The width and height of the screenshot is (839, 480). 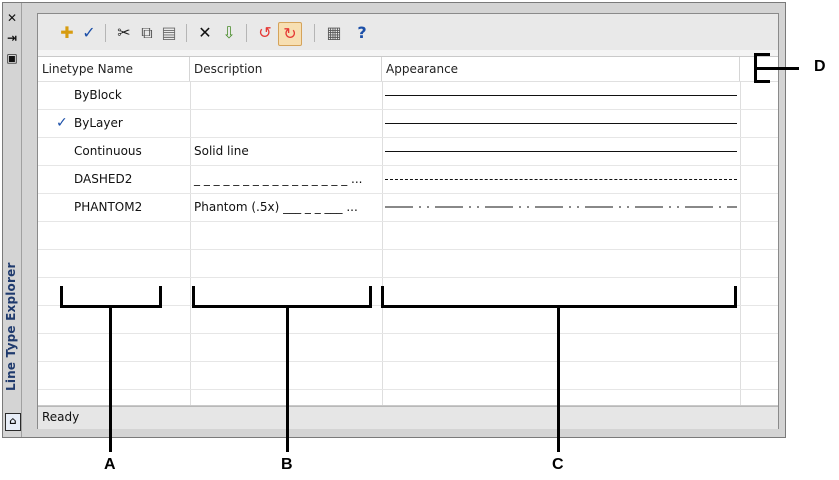 What do you see at coordinates (108, 151) in the screenshot?
I see `linetype-name: Continuous` at bounding box center [108, 151].